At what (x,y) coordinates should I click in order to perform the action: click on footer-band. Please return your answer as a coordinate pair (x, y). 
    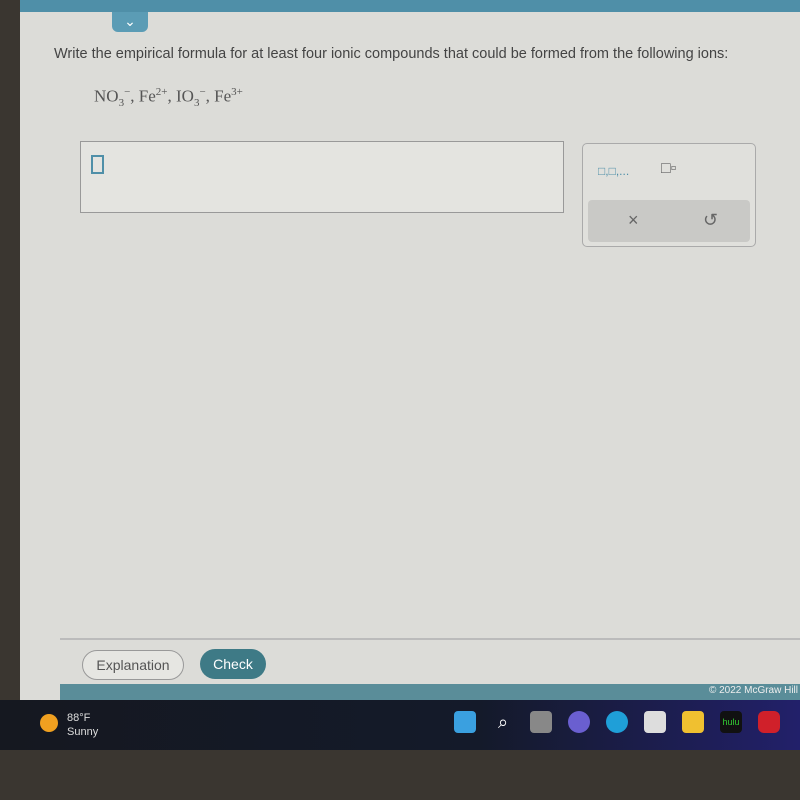
    Looking at the image, I should click on (430, 692).